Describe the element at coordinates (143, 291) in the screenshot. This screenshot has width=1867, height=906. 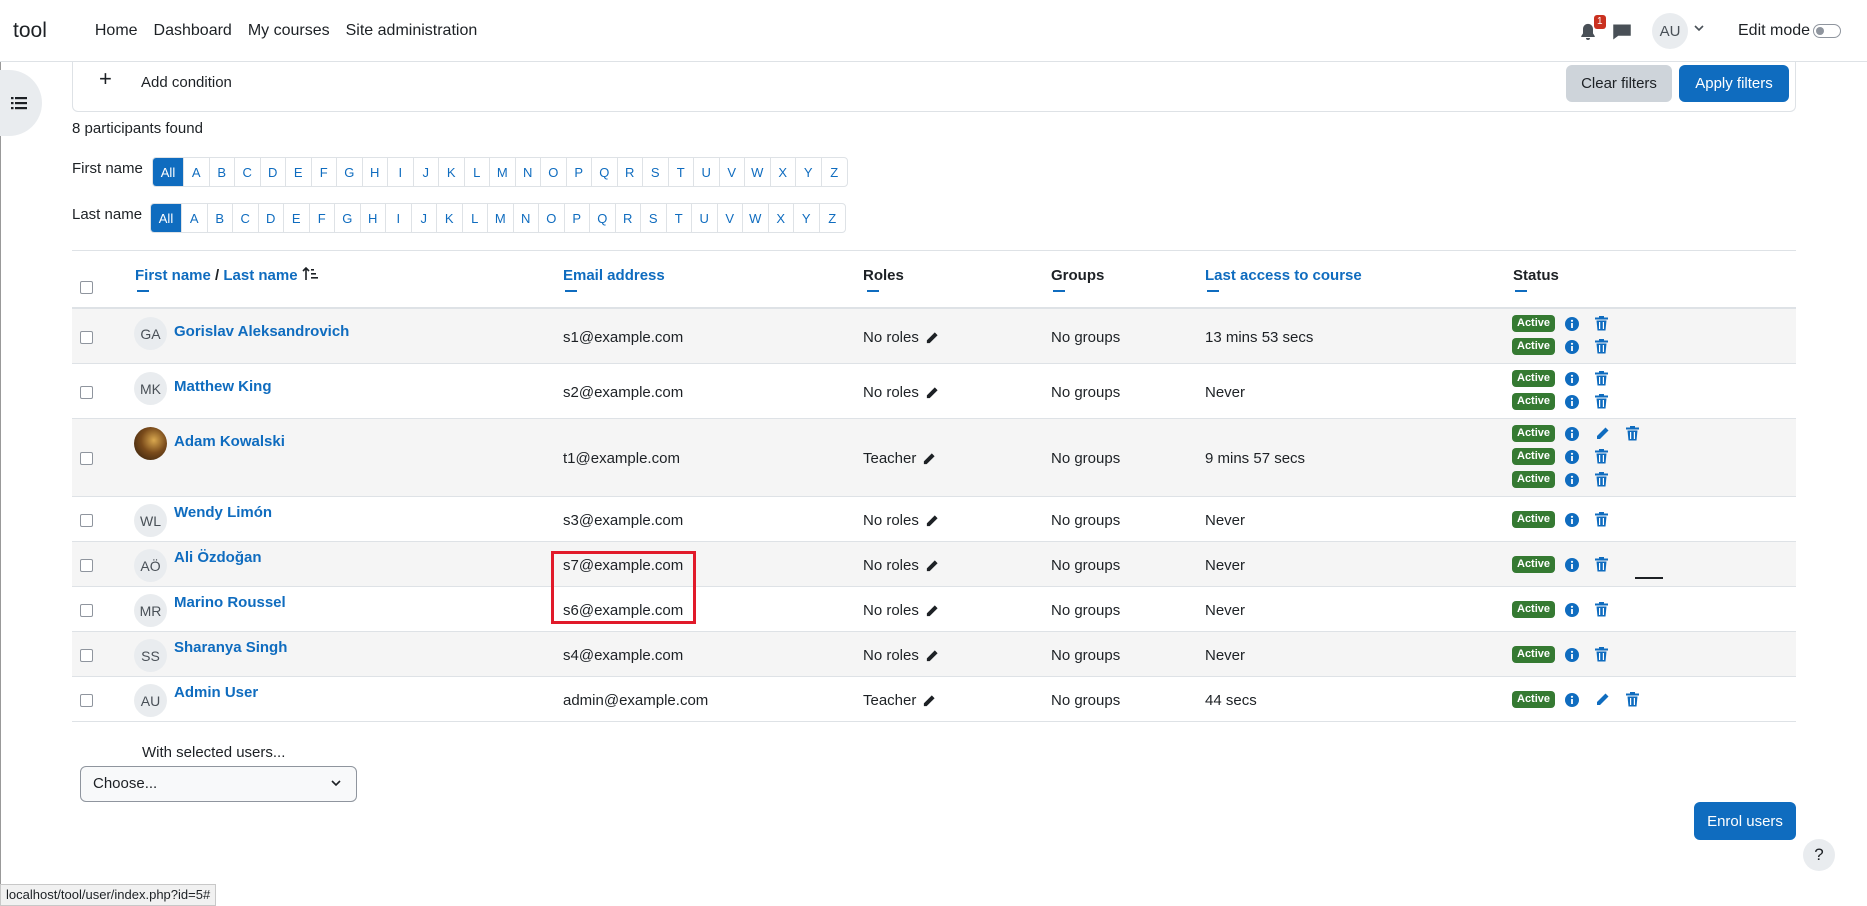
I see `collapse-column-name` at that location.